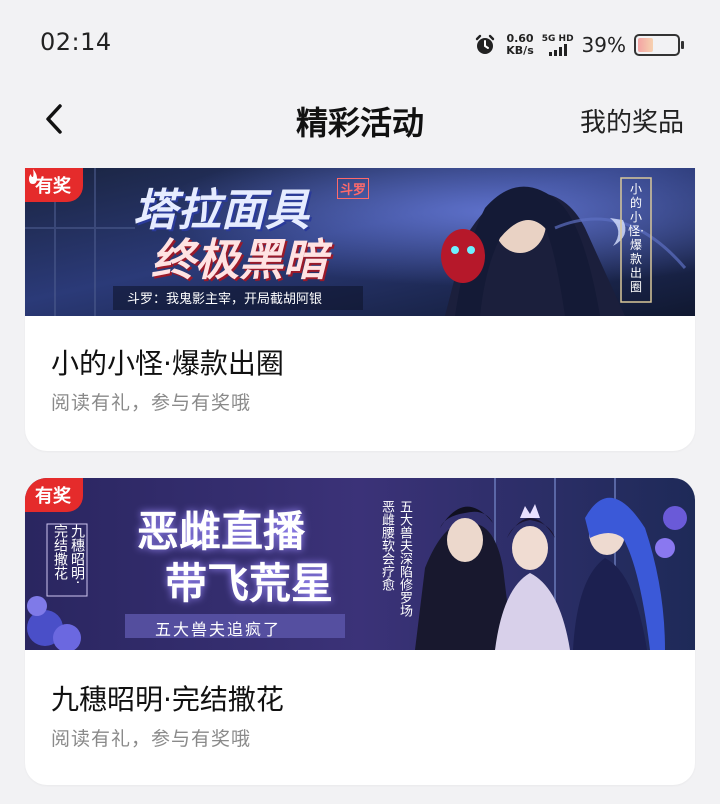 This screenshot has width=720, height=804. Describe the element at coordinates (603, 45) in the screenshot. I see `battery-percent: 39%` at that location.